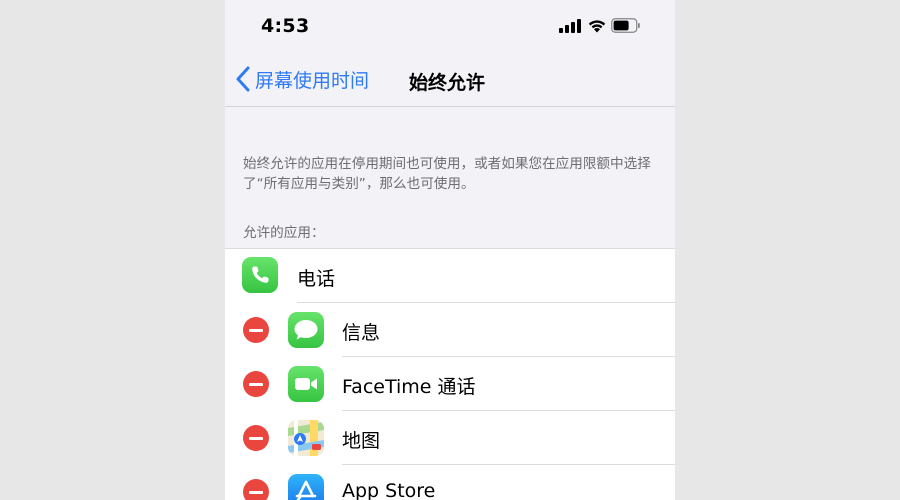 The height and width of the screenshot is (500, 900). I want to click on facetime-icon, so click(306, 384).